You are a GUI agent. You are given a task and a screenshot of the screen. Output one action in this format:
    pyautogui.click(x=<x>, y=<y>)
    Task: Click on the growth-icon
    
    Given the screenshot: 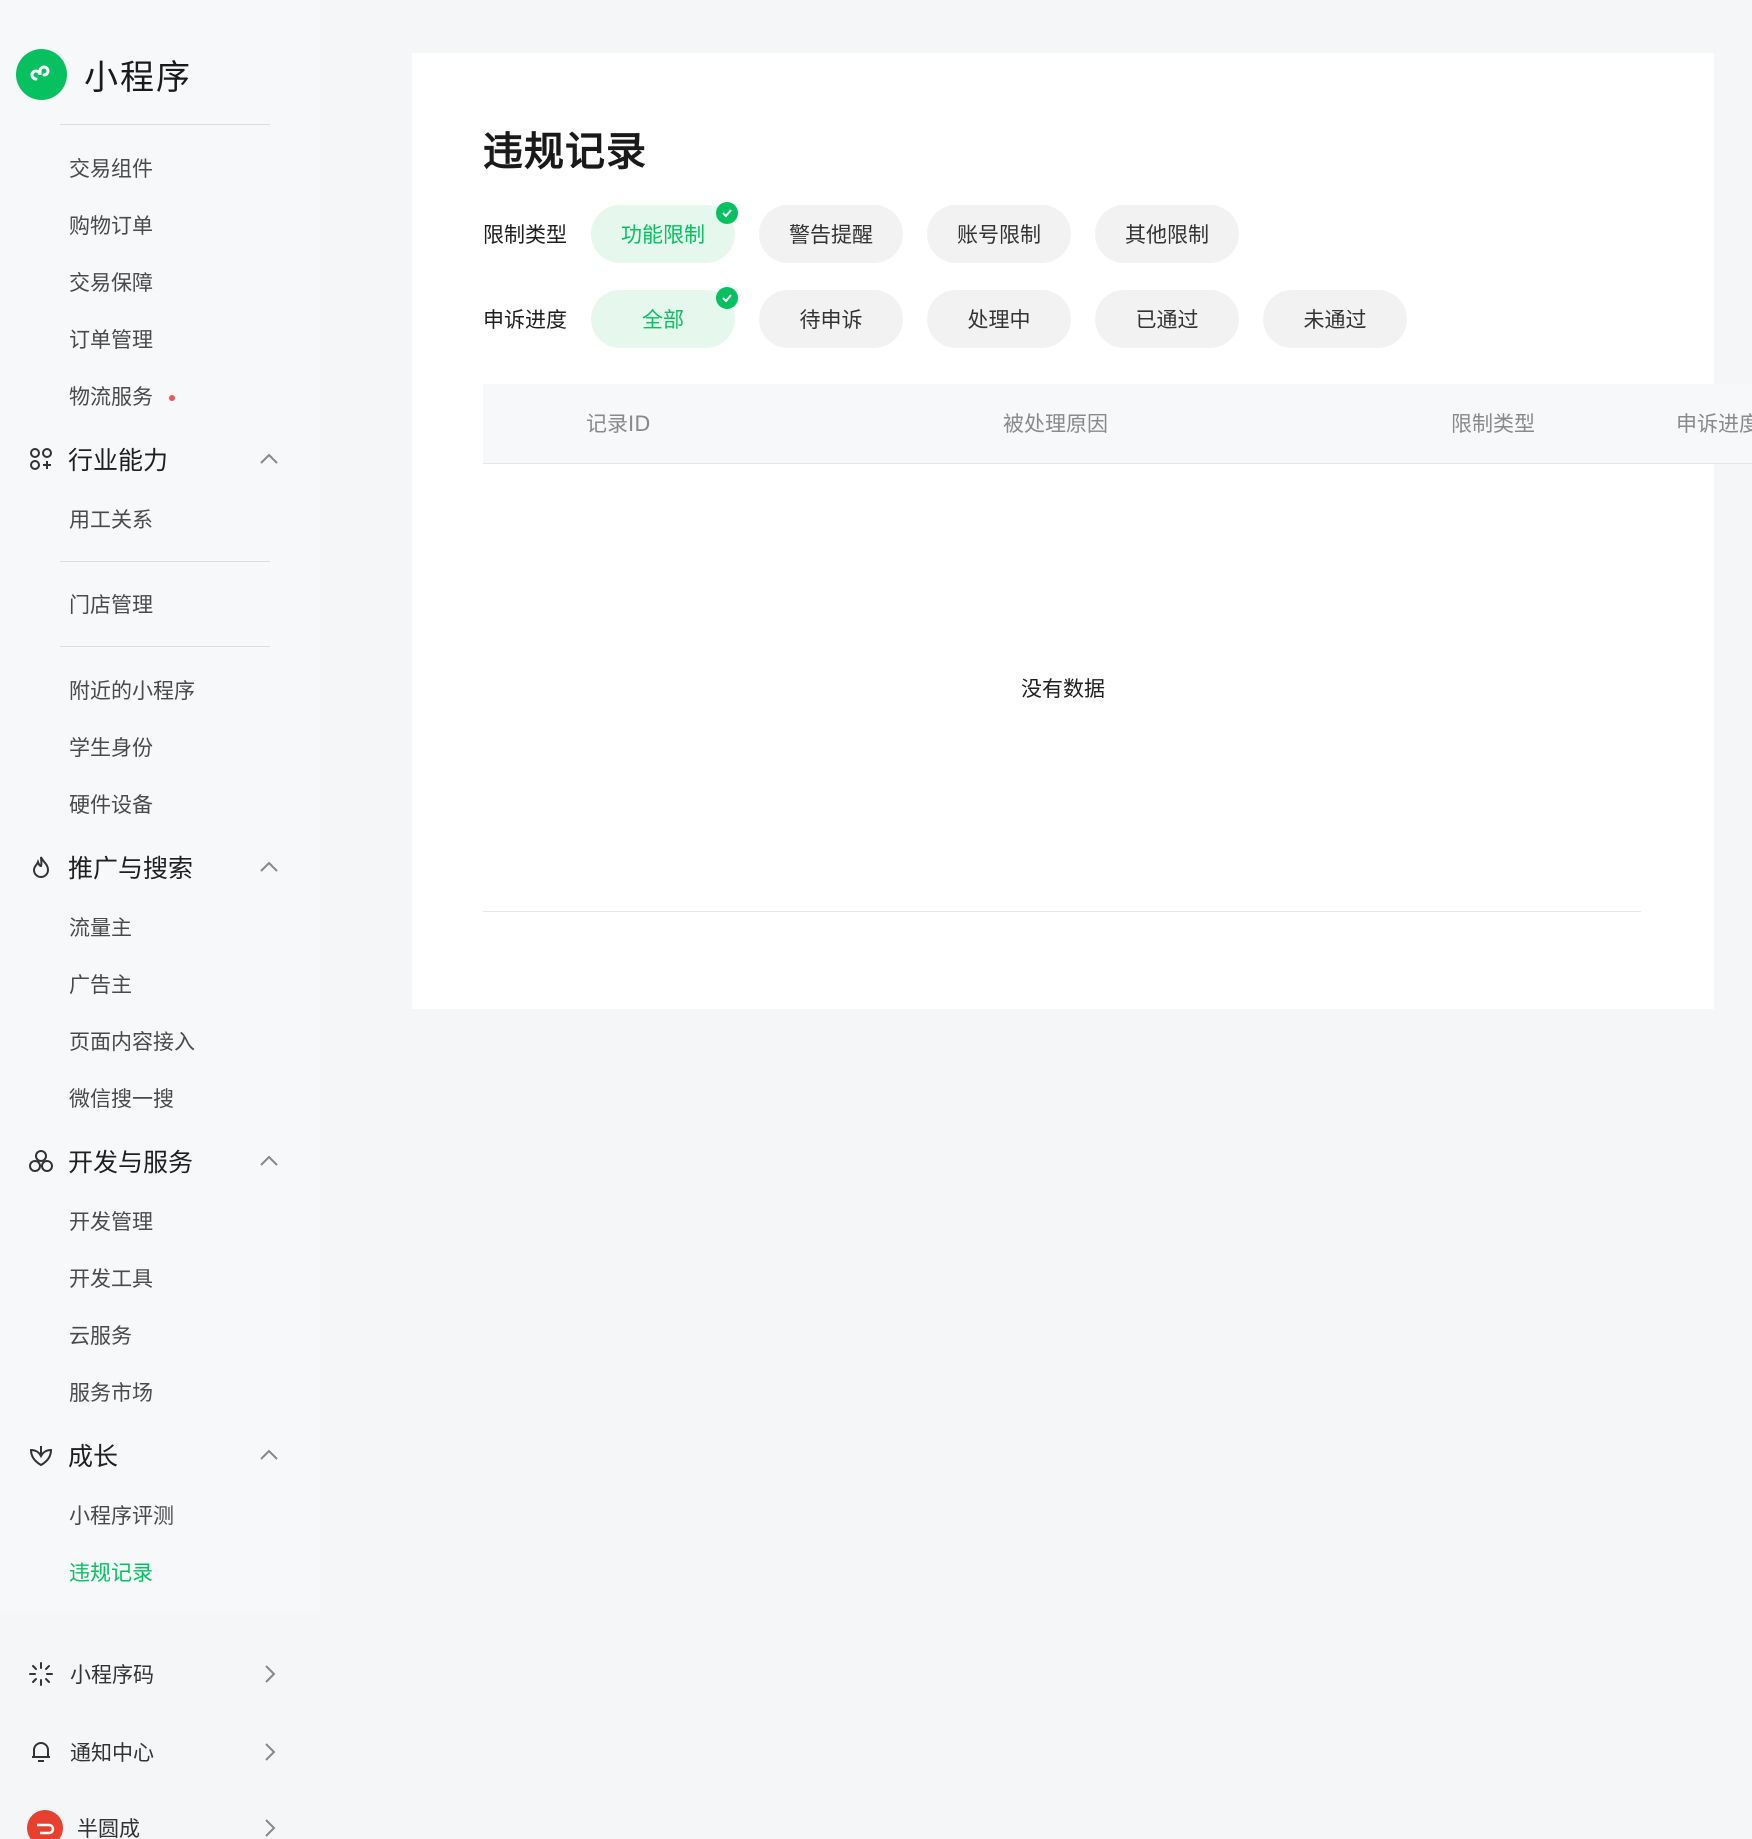 What is the action you would take?
    pyautogui.click(x=41, y=1455)
    